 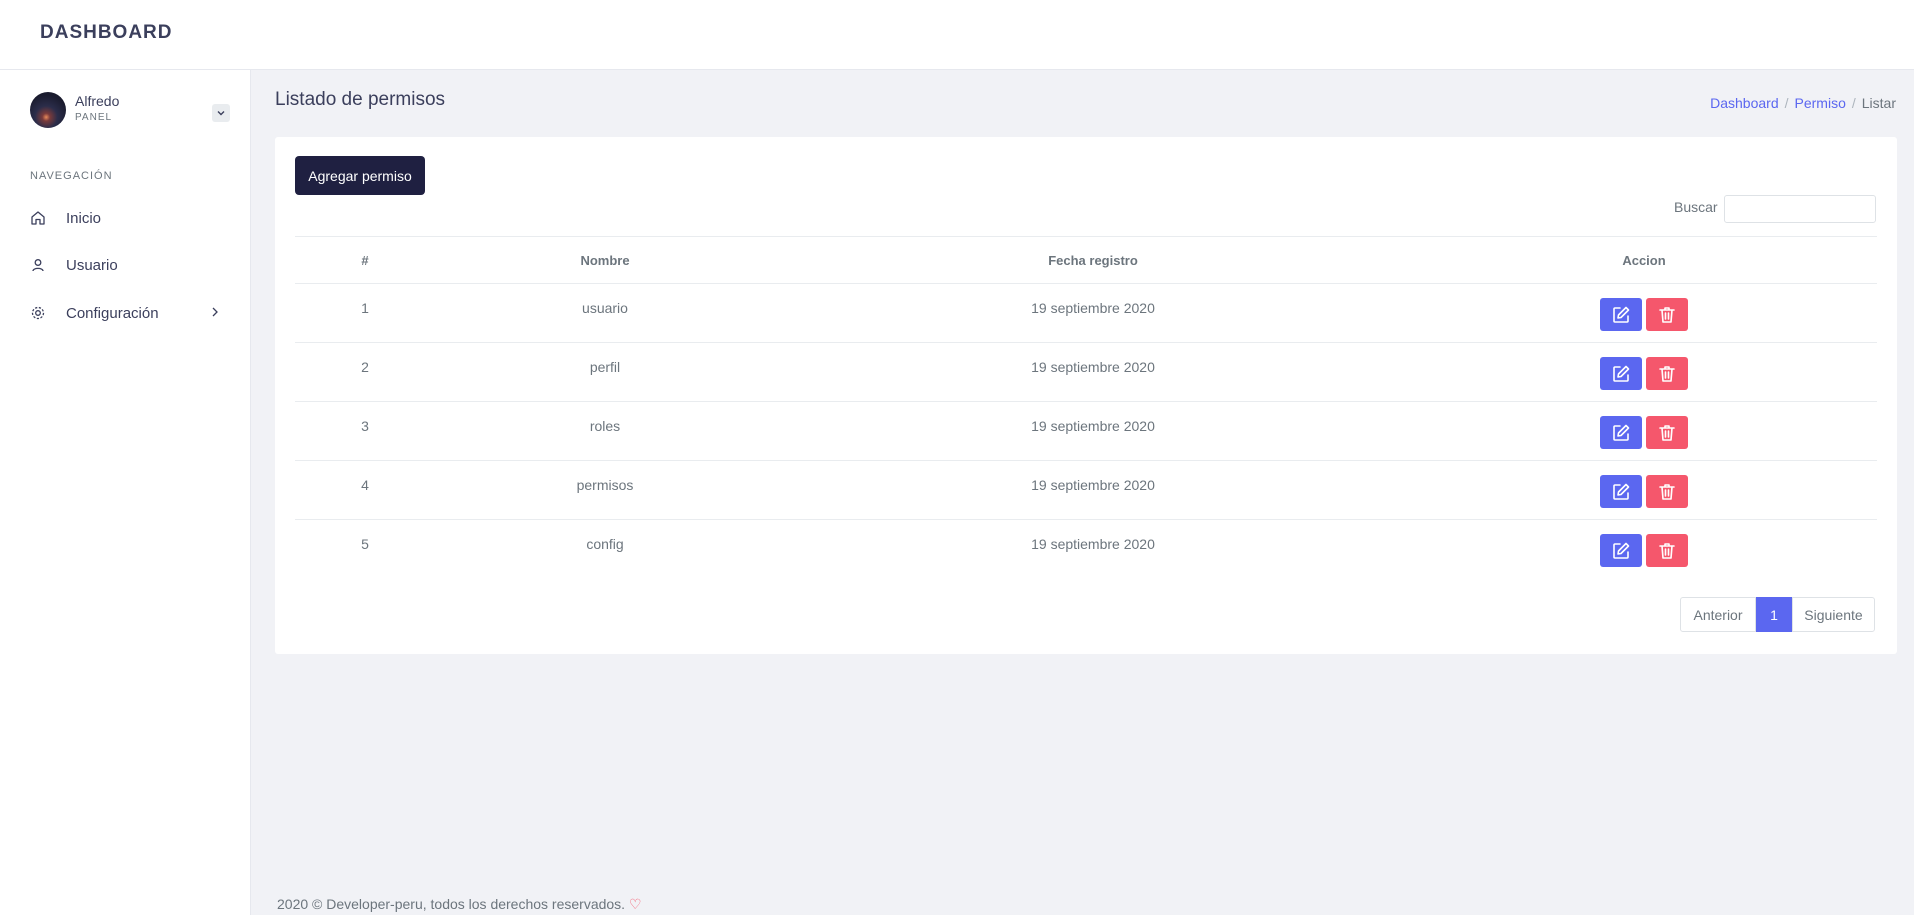 What do you see at coordinates (1644, 260) in the screenshot?
I see `column-header-action: Accion` at bounding box center [1644, 260].